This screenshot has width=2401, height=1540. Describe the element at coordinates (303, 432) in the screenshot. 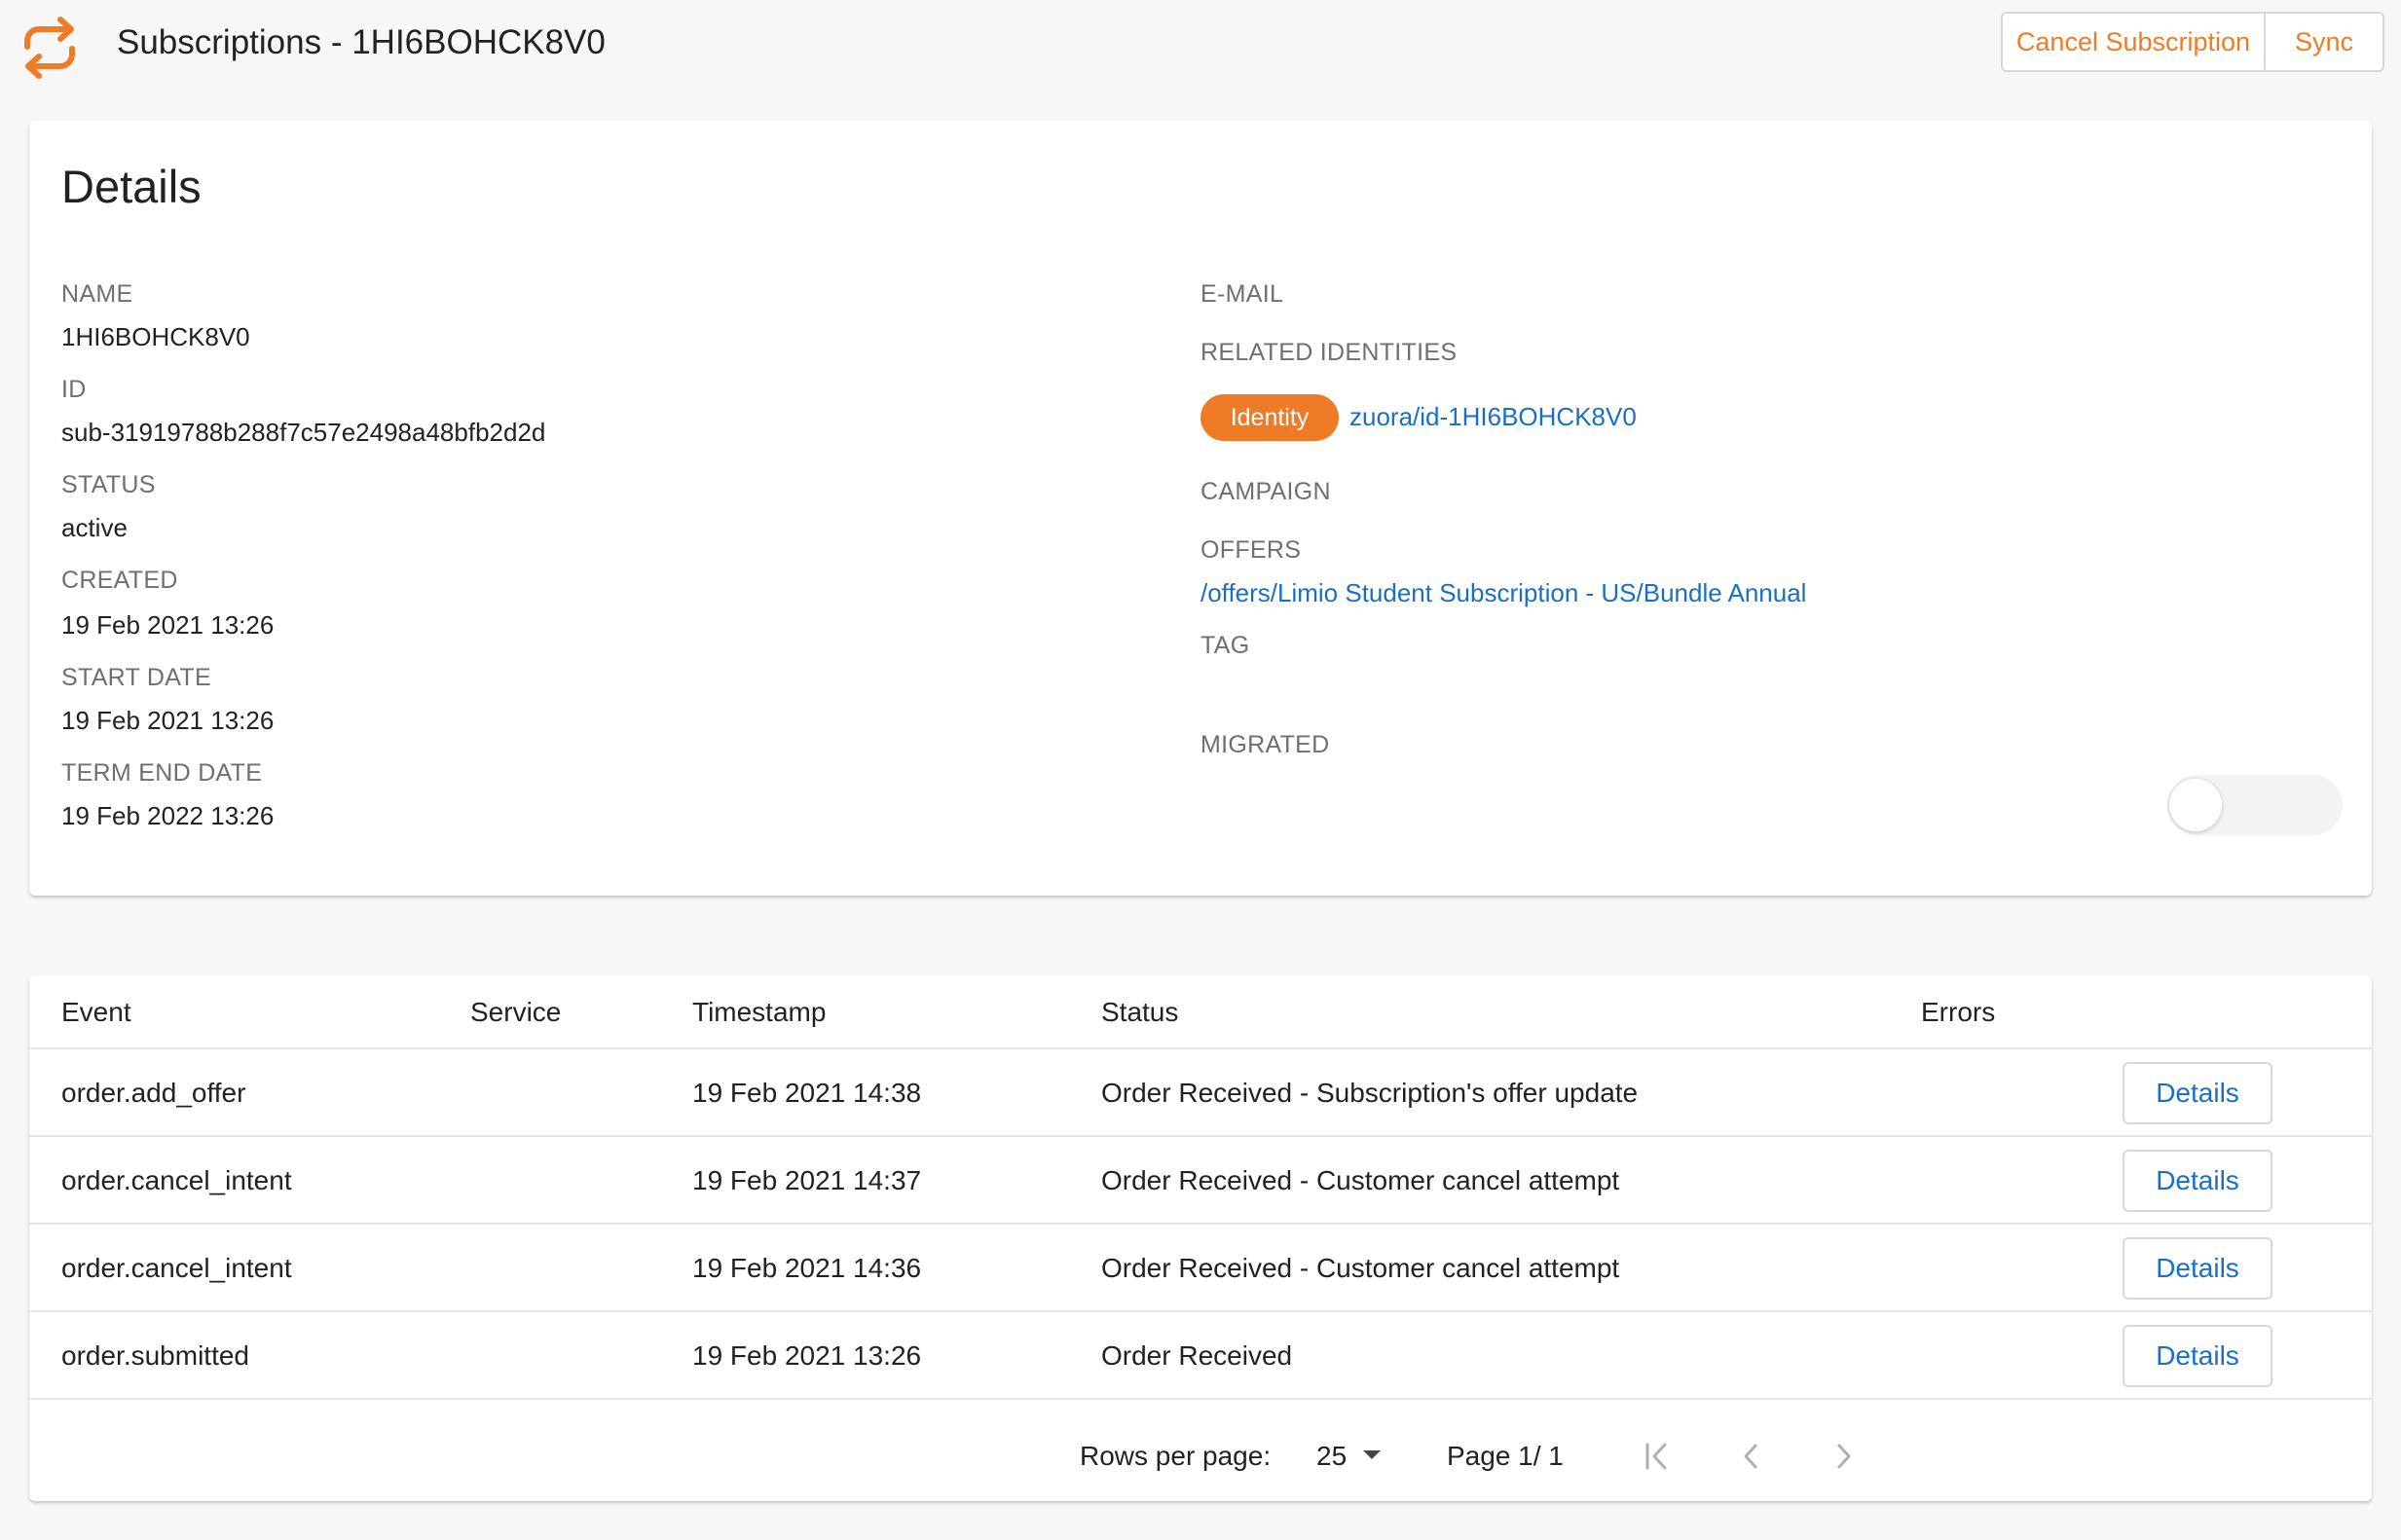

I see `id-value: sub-31919788b288f7c57e2498a48bfb2d2d` at that location.